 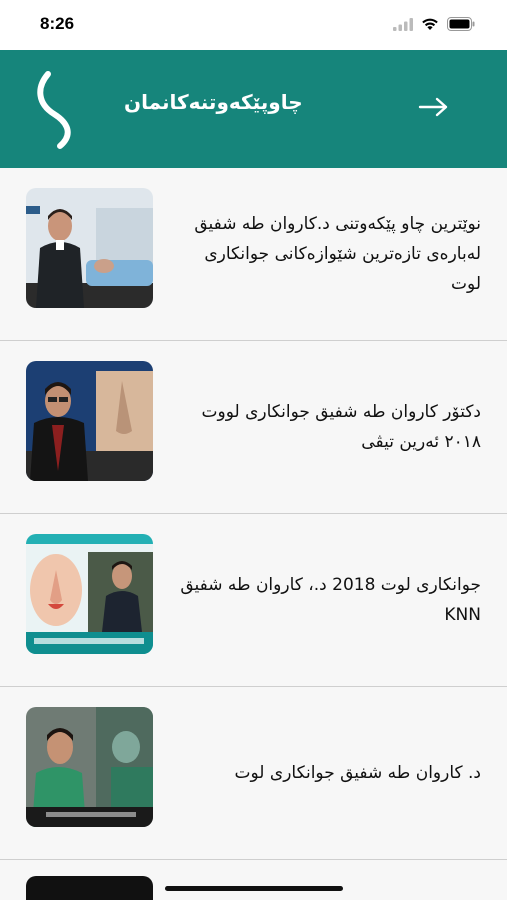 What do you see at coordinates (330, 600) in the screenshot?
I see `item-title: جوانکاری لوت 2018 د.، کاروان طه شفیق KNN` at bounding box center [330, 600].